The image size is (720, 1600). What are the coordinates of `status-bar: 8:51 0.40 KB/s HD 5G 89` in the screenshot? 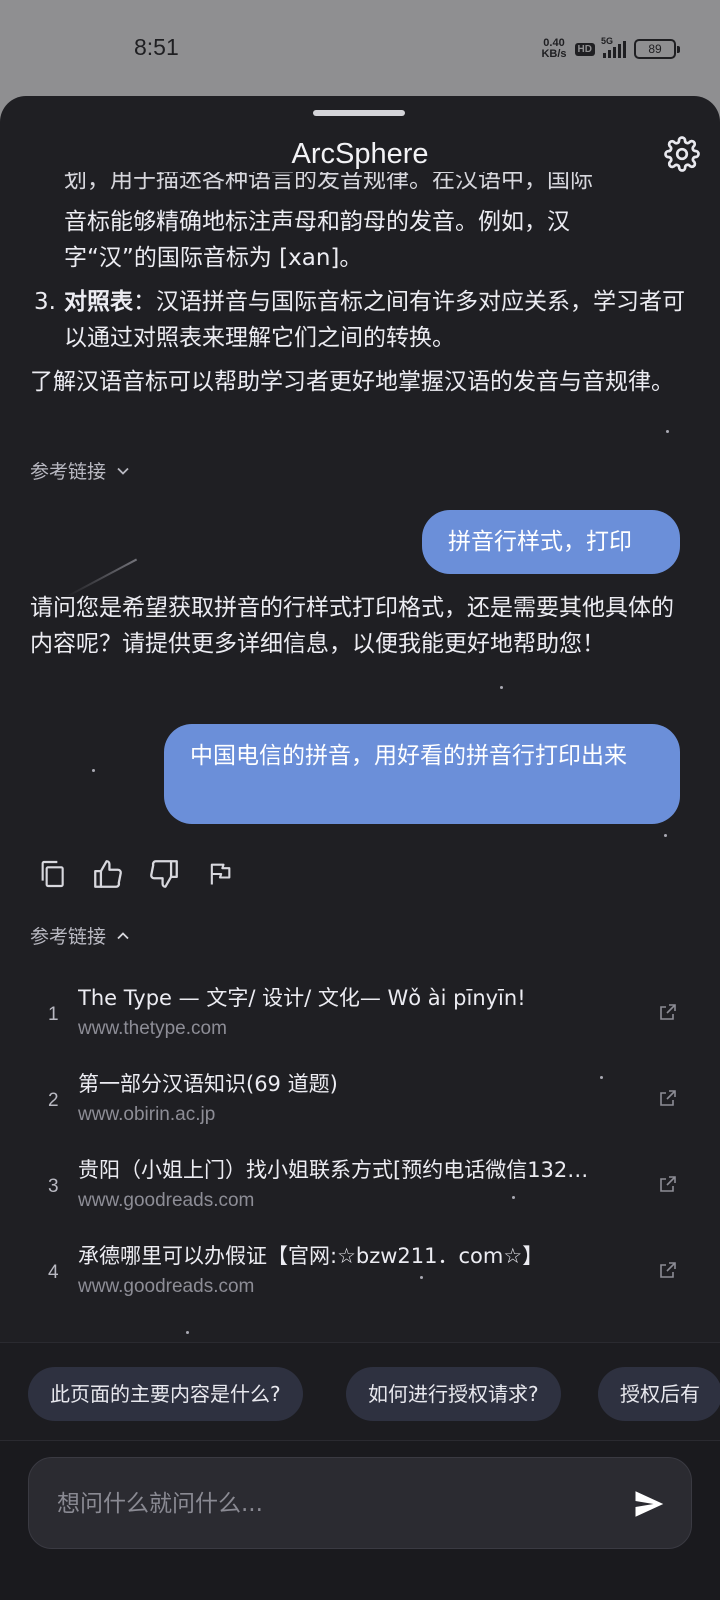 It's located at (360, 48).